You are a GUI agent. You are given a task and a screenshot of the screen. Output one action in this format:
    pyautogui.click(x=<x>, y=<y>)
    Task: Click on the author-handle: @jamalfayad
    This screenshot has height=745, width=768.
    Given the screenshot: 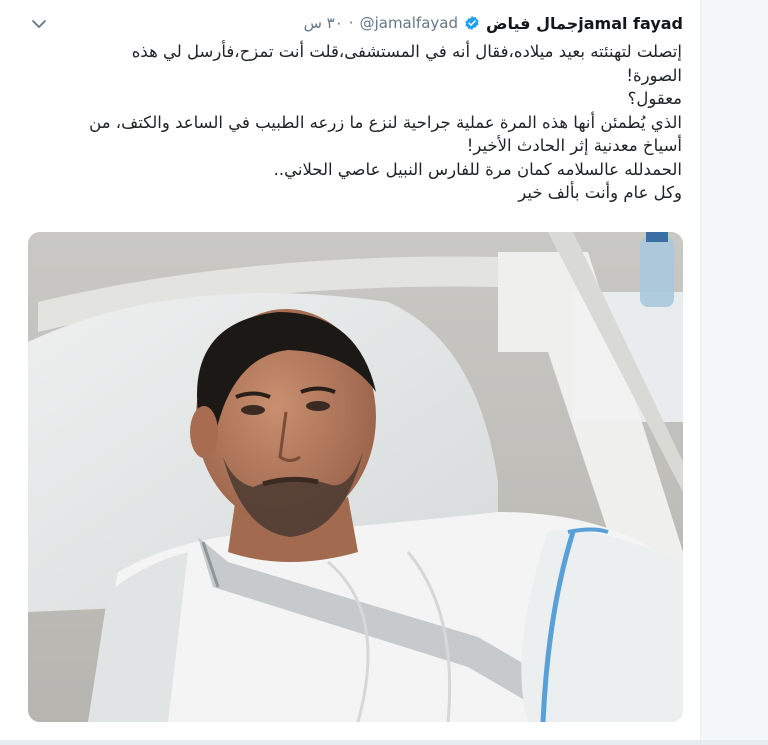 What is the action you would take?
    pyautogui.click(x=409, y=23)
    